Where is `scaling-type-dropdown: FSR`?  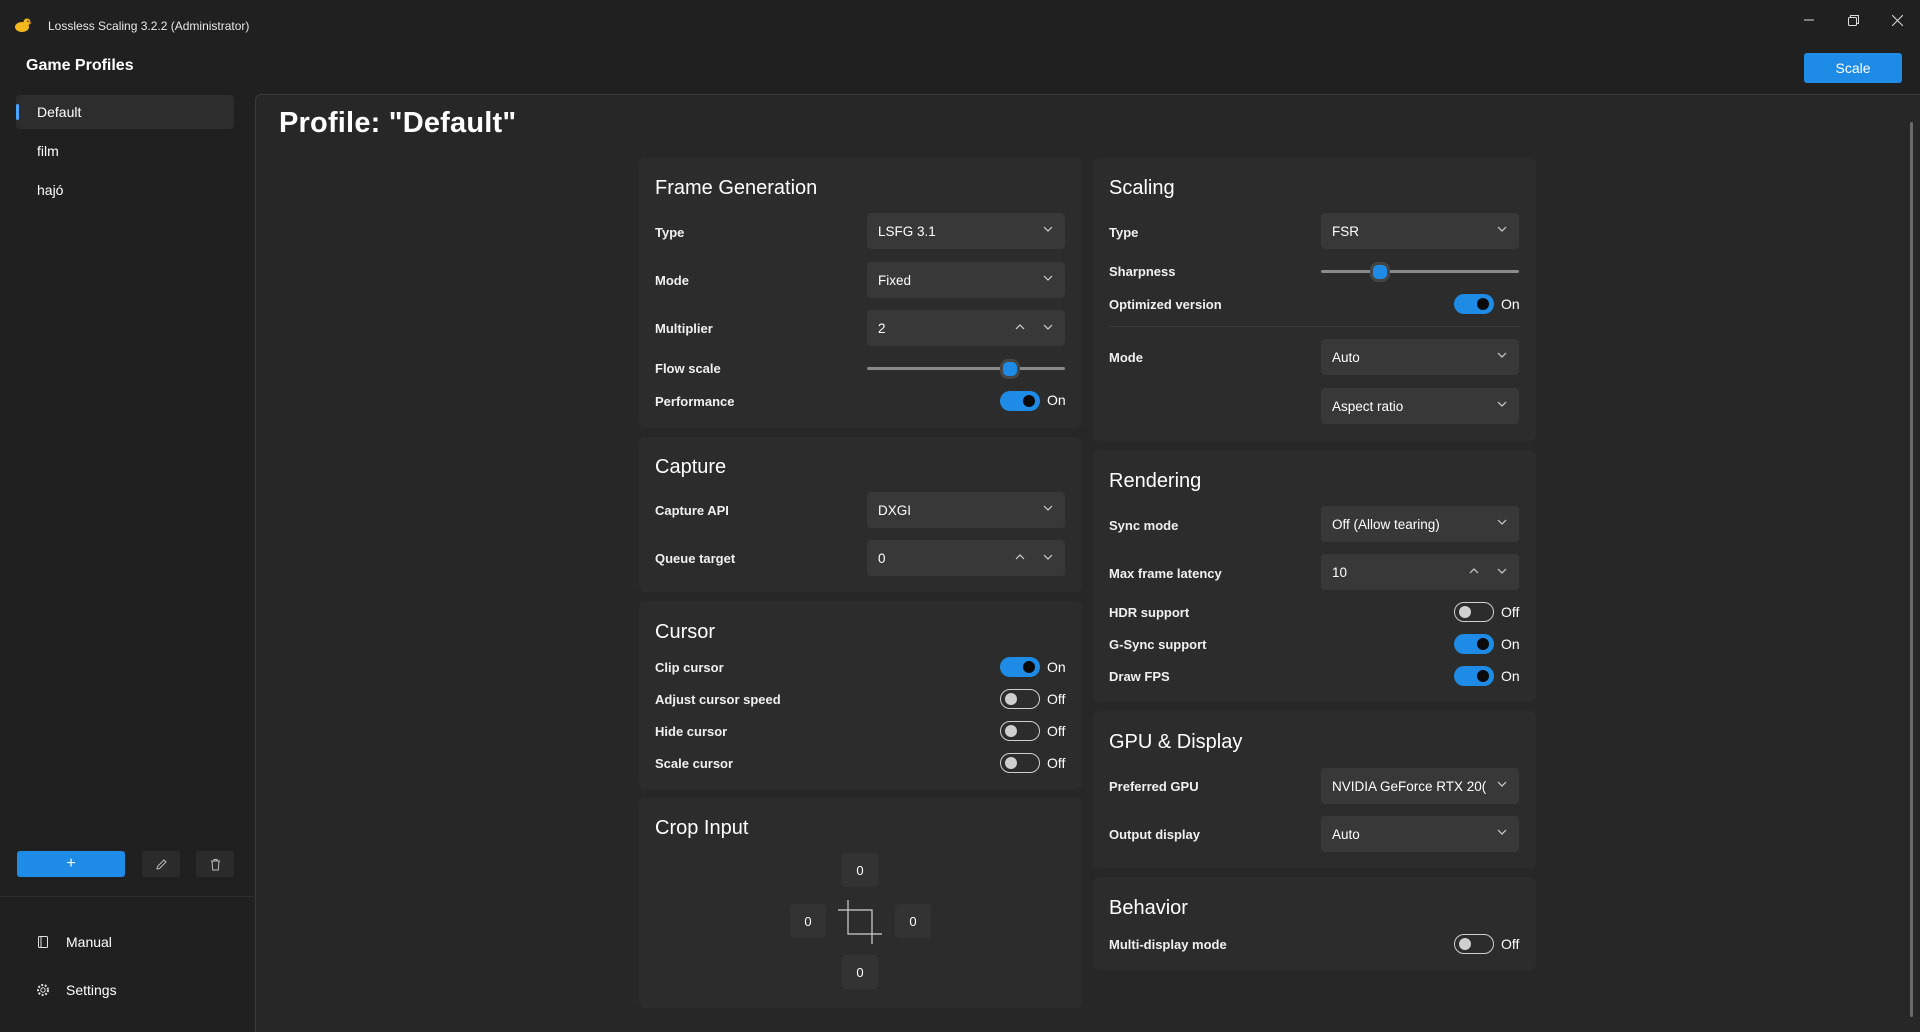 scaling-type-dropdown: FSR is located at coordinates (1420, 231).